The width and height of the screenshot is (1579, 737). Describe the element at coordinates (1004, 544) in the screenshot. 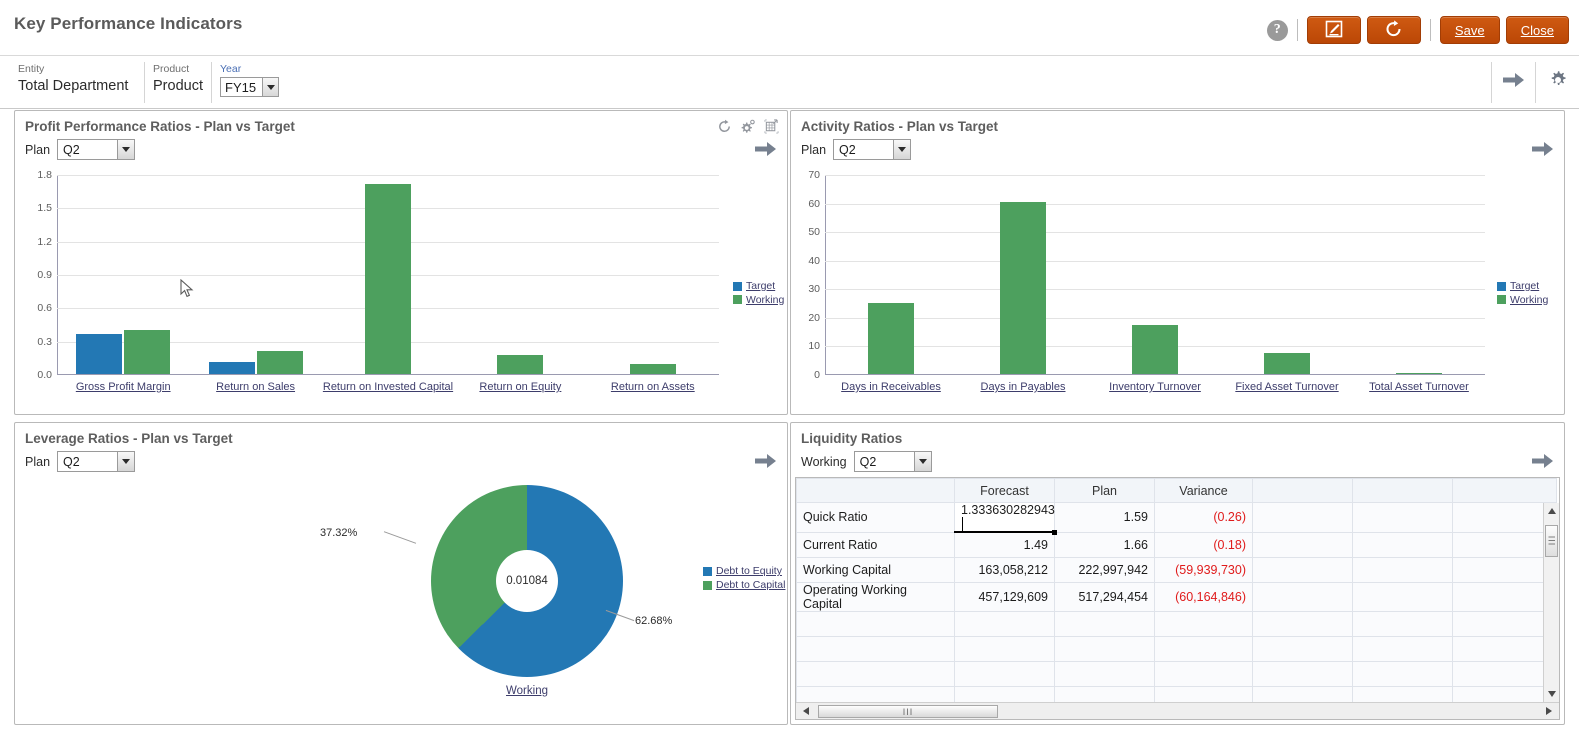

I see `forecast-cell: 1.49` at that location.